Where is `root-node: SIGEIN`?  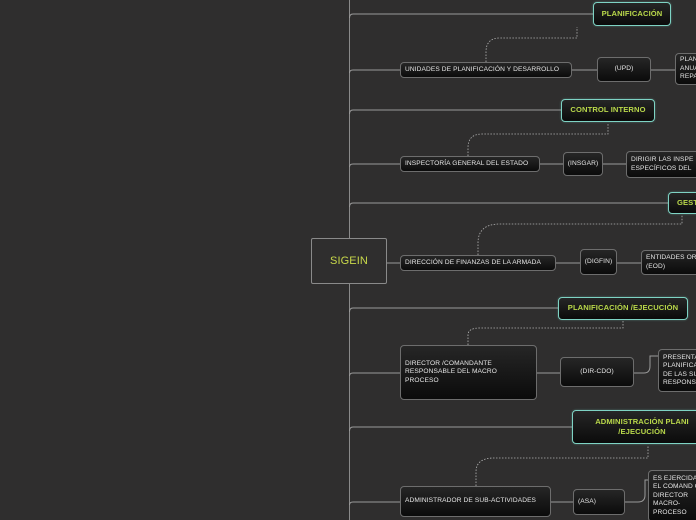
root-node: SIGEIN is located at coordinates (349, 261).